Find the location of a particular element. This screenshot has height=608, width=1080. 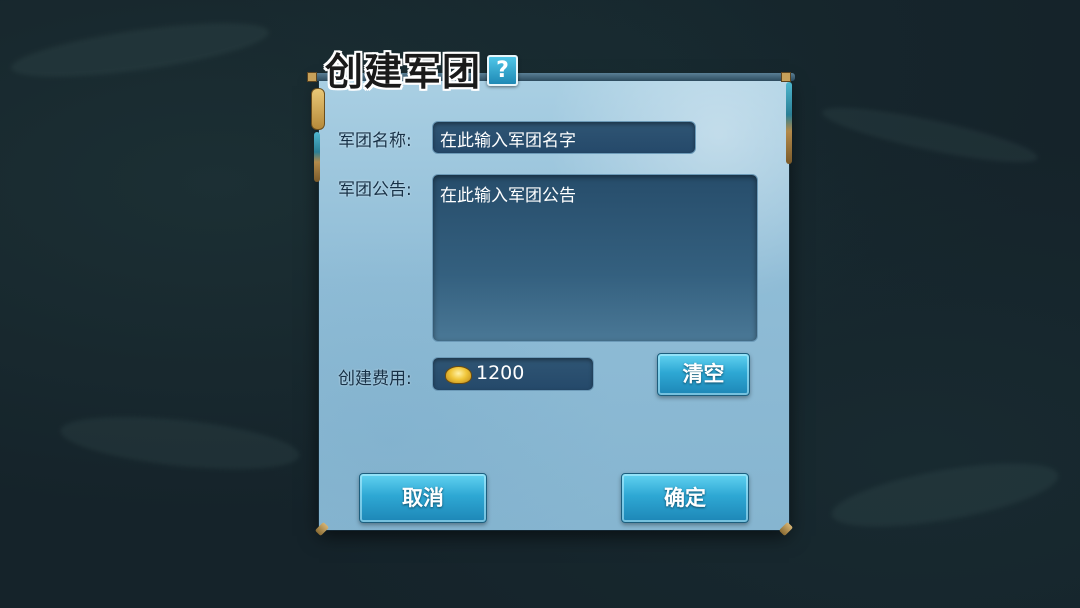

cancel-button-label: 取消 is located at coordinates (423, 498).